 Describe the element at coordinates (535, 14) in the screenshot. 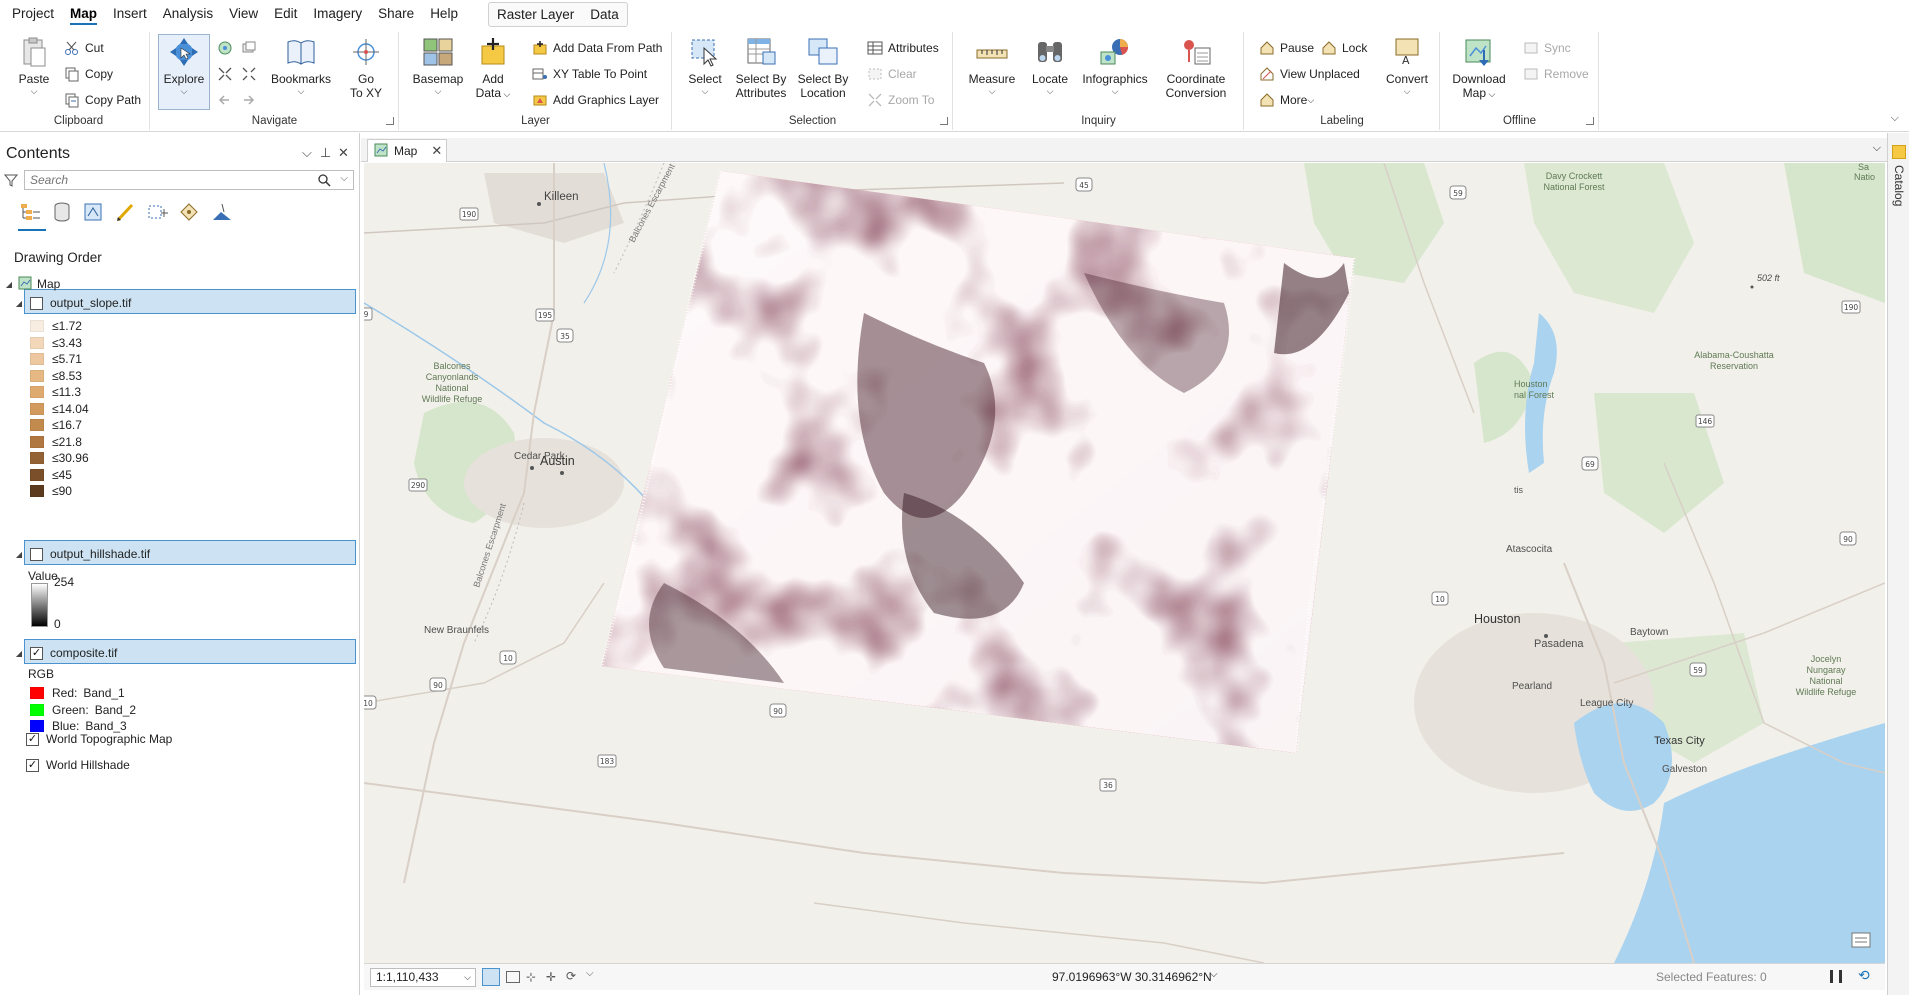

I see `context-tab-raster-layer: Raster Layer` at that location.